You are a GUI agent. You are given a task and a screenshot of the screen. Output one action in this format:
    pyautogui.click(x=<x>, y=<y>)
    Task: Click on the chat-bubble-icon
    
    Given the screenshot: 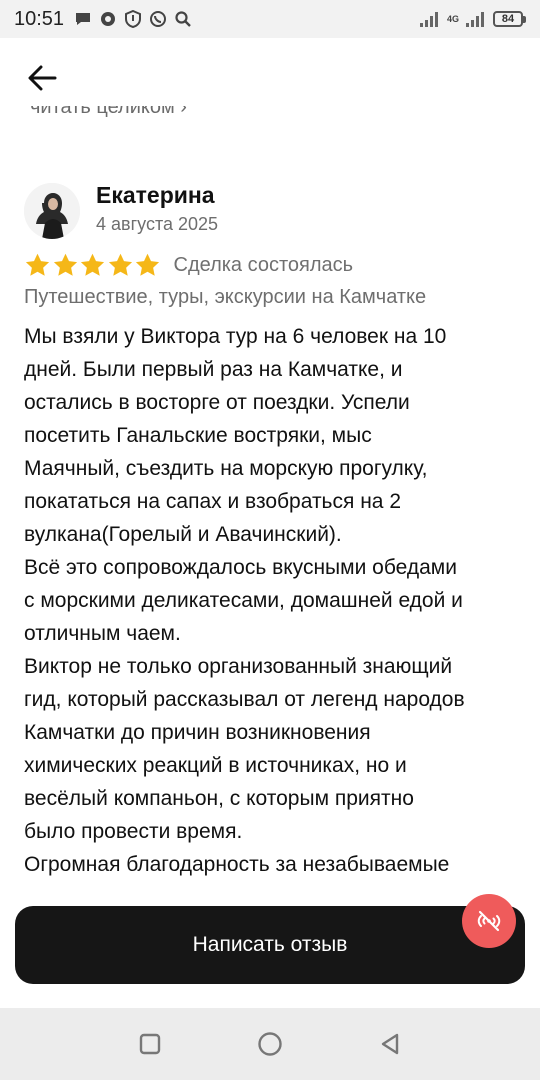 What is the action you would take?
    pyautogui.click(x=83, y=19)
    